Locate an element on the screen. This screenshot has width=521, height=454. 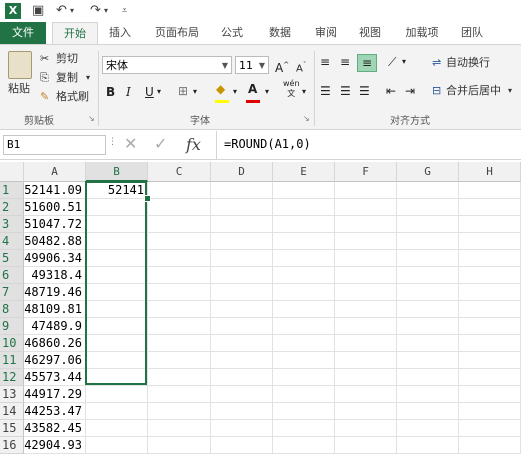
cell-h7 is located at coordinates (490, 292).